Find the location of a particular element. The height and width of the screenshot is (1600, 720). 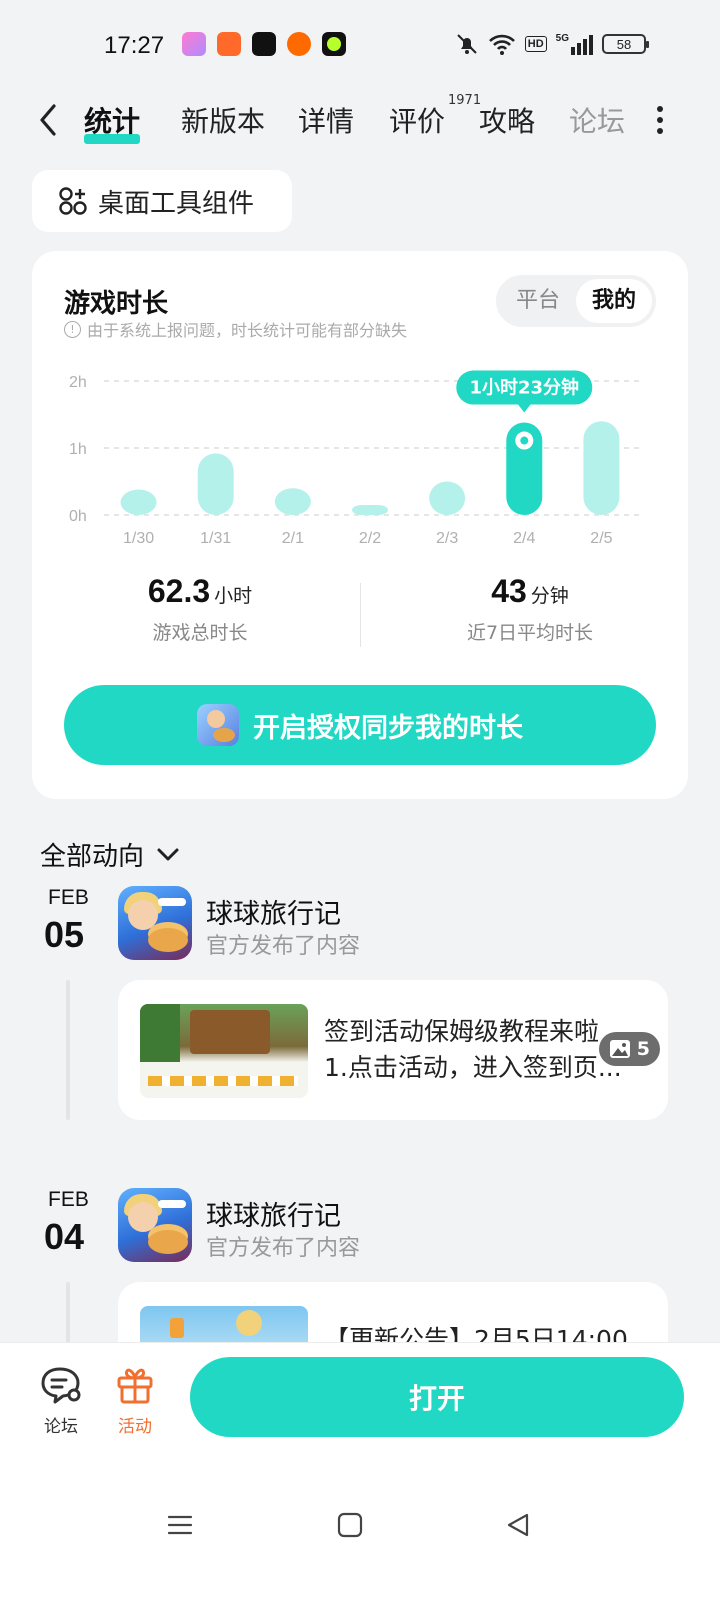

widget-grid-icon is located at coordinates (73, 201).